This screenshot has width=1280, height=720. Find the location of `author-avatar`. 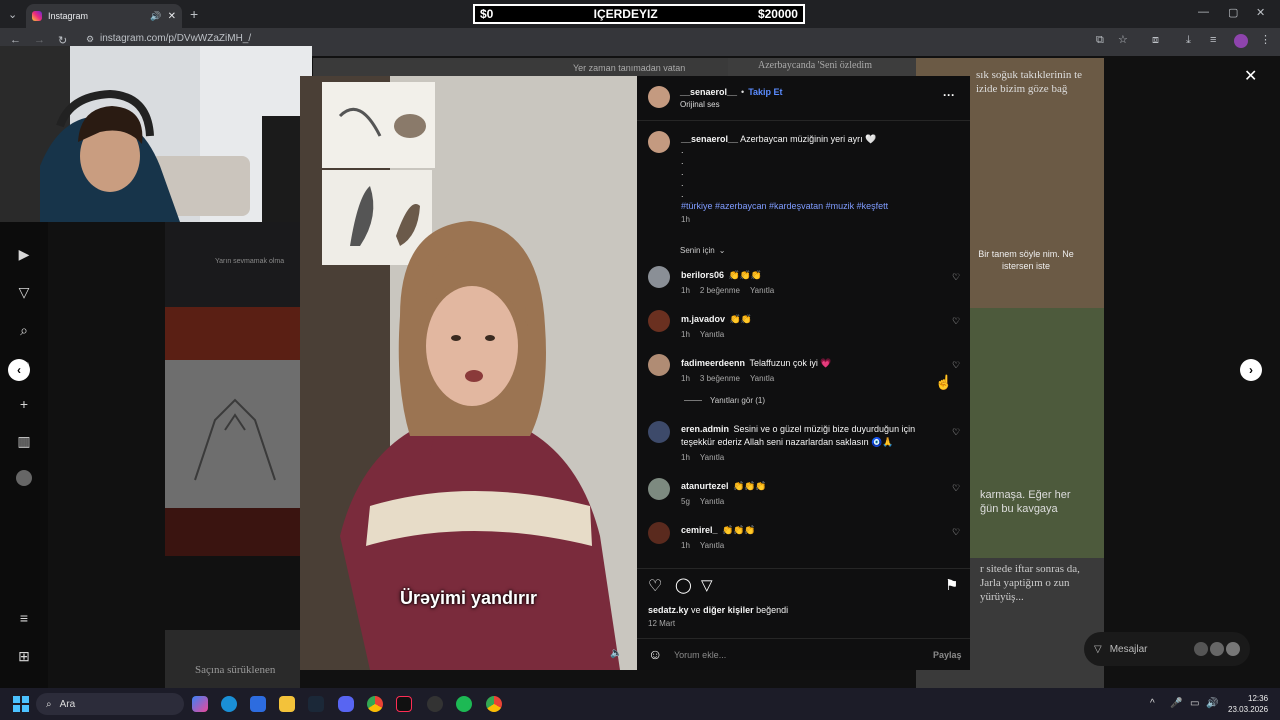

author-avatar is located at coordinates (659, 97).